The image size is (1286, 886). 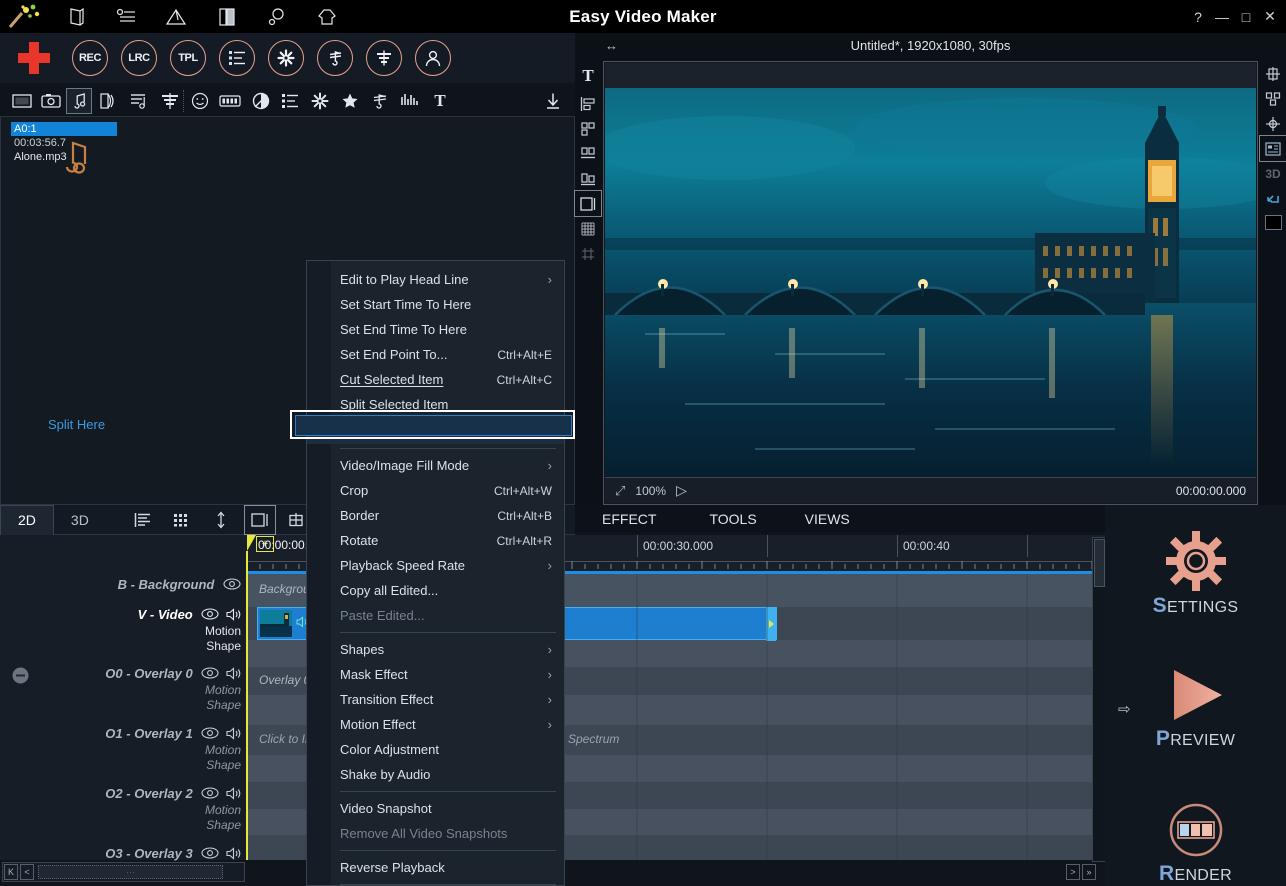 I want to click on ctx-item-split-here: Split Here, so click(x=435, y=430).